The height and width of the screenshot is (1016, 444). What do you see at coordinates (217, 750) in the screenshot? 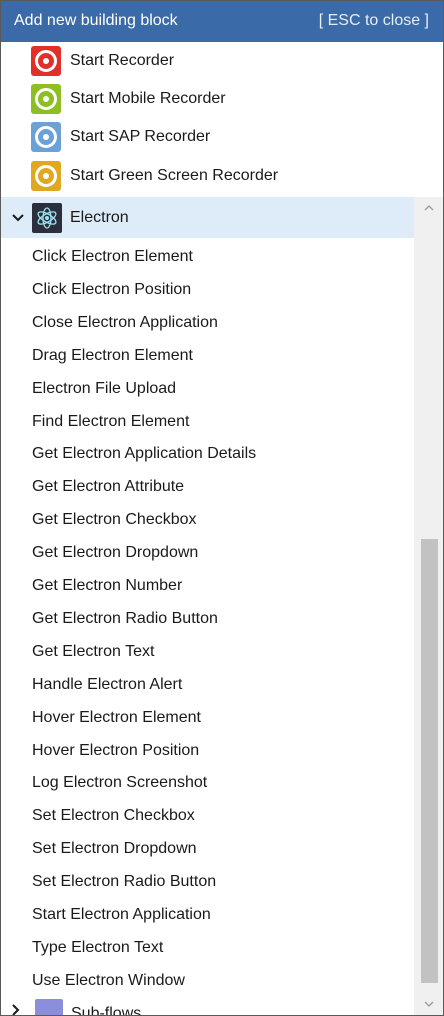
I see `action-item: Hover Electron Position` at bounding box center [217, 750].